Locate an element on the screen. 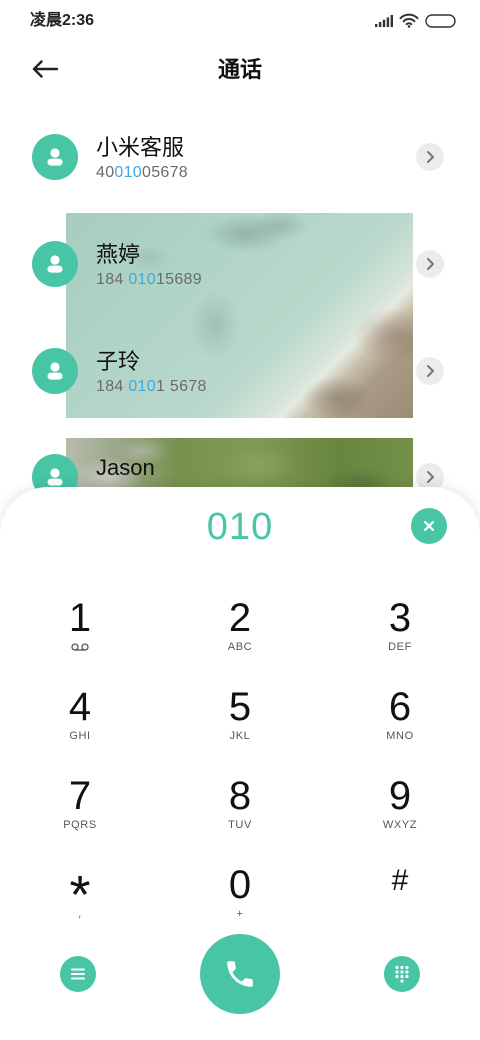  contact-row: 小米客服 4001005678 is located at coordinates (240, 157).